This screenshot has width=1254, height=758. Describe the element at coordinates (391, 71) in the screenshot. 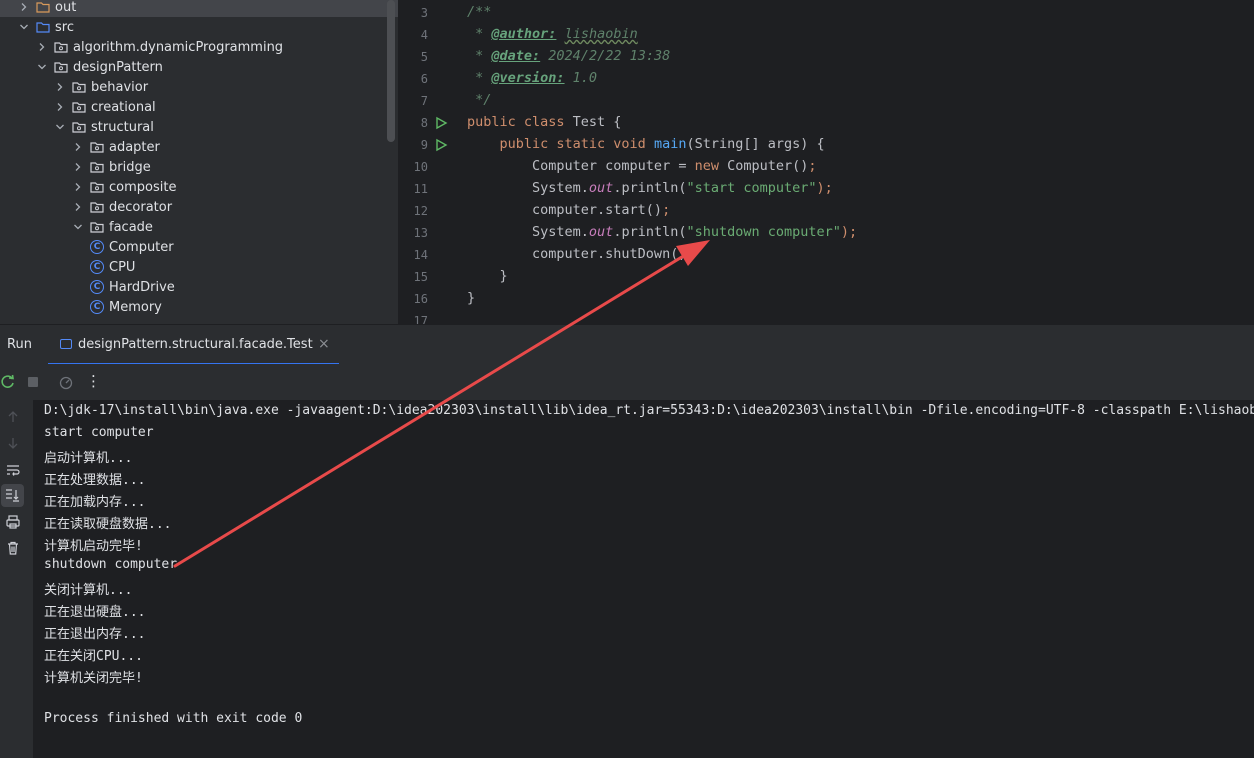

I see `tree-scrollbar` at that location.